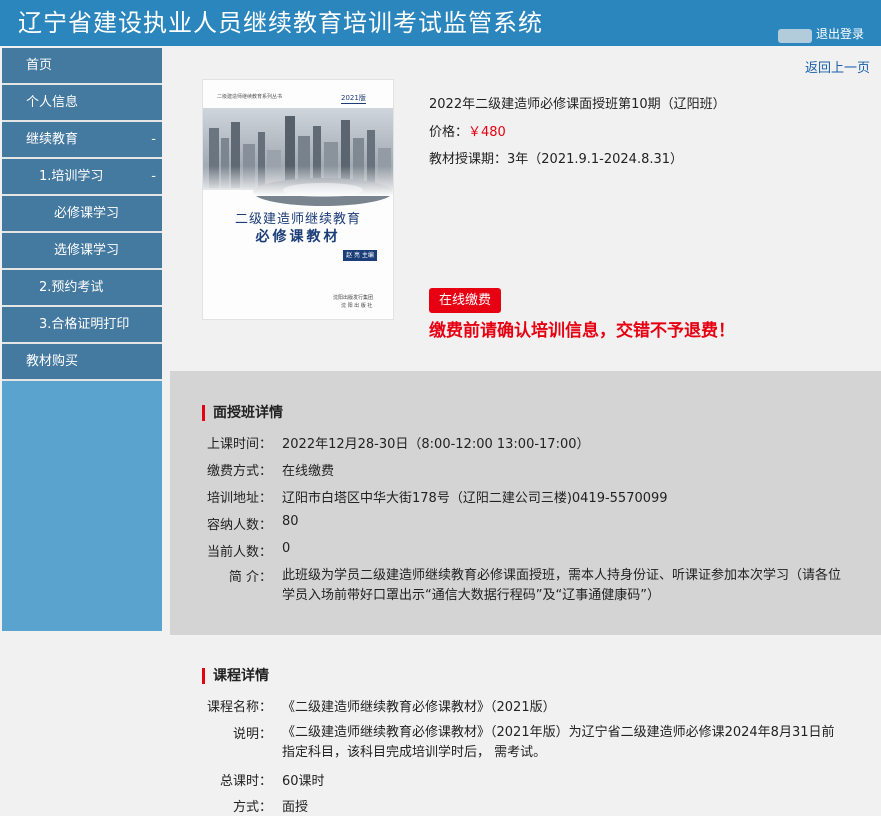  What do you see at coordinates (582, 331) in the screenshot?
I see `payment-warning: 缴费前请确认培训信息，交错不予退费！` at bounding box center [582, 331].